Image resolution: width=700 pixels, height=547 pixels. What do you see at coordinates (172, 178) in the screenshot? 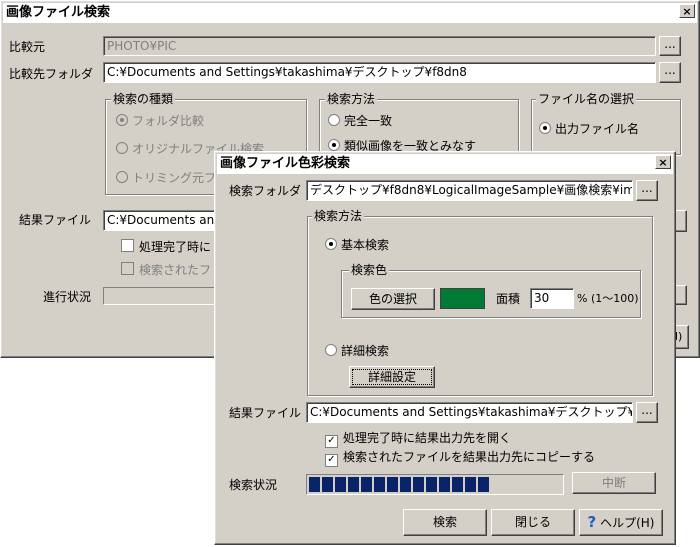
I see `radio-trim-source: トリミング元ファ` at bounding box center [172, 178].